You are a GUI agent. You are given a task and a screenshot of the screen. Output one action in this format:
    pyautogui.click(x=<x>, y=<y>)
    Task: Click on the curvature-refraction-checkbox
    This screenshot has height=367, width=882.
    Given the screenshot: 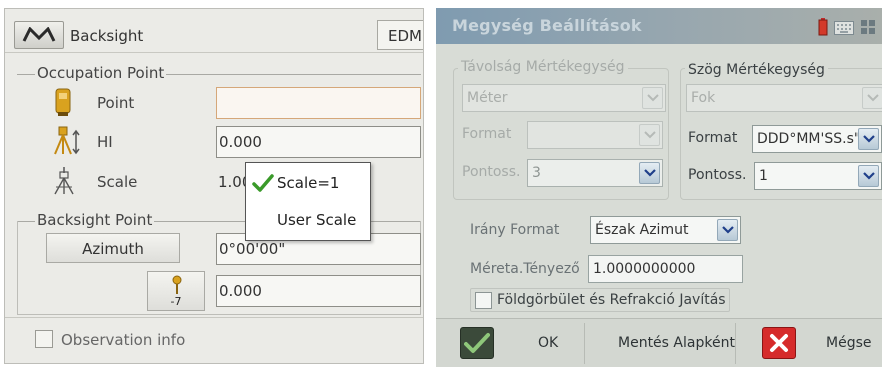 What is the action you would take?
    pyautogui.click(x=483, y=300)
    